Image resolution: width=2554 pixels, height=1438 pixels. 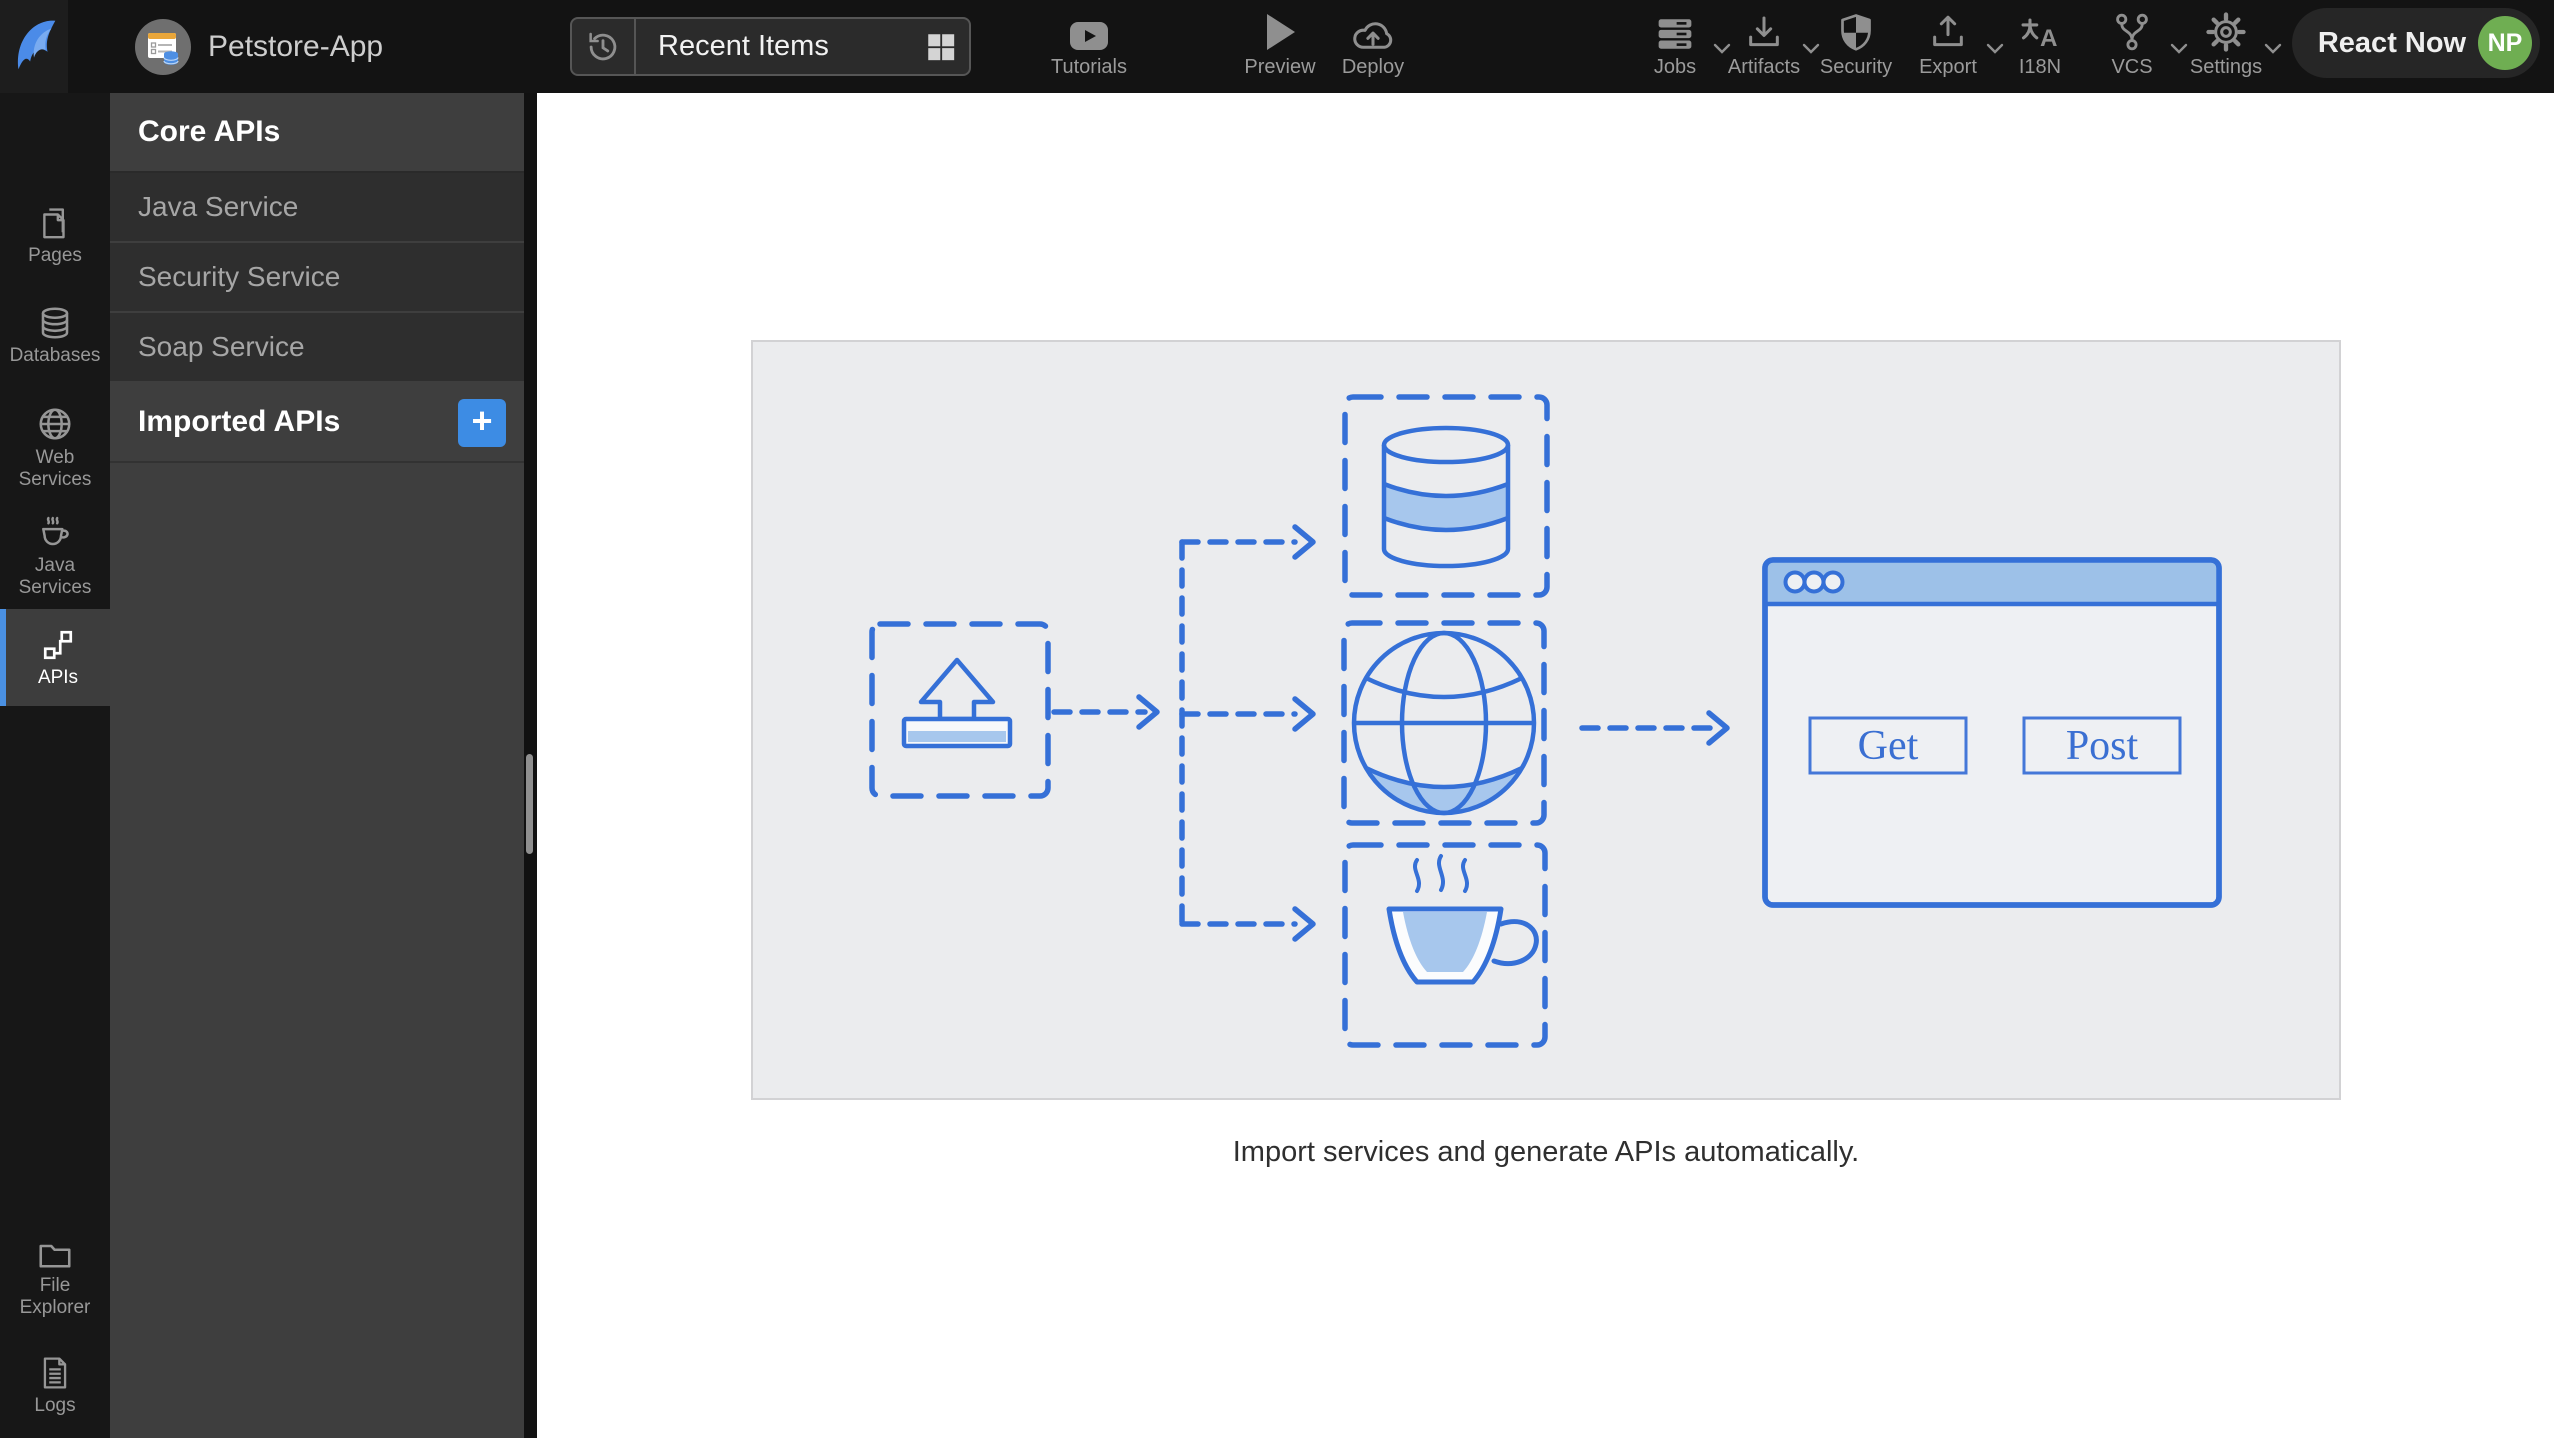 What do you see at coordinates (218, 206) in the screenshot?
I see `java-service-label: Java Service` at bounding box center [218, 206].